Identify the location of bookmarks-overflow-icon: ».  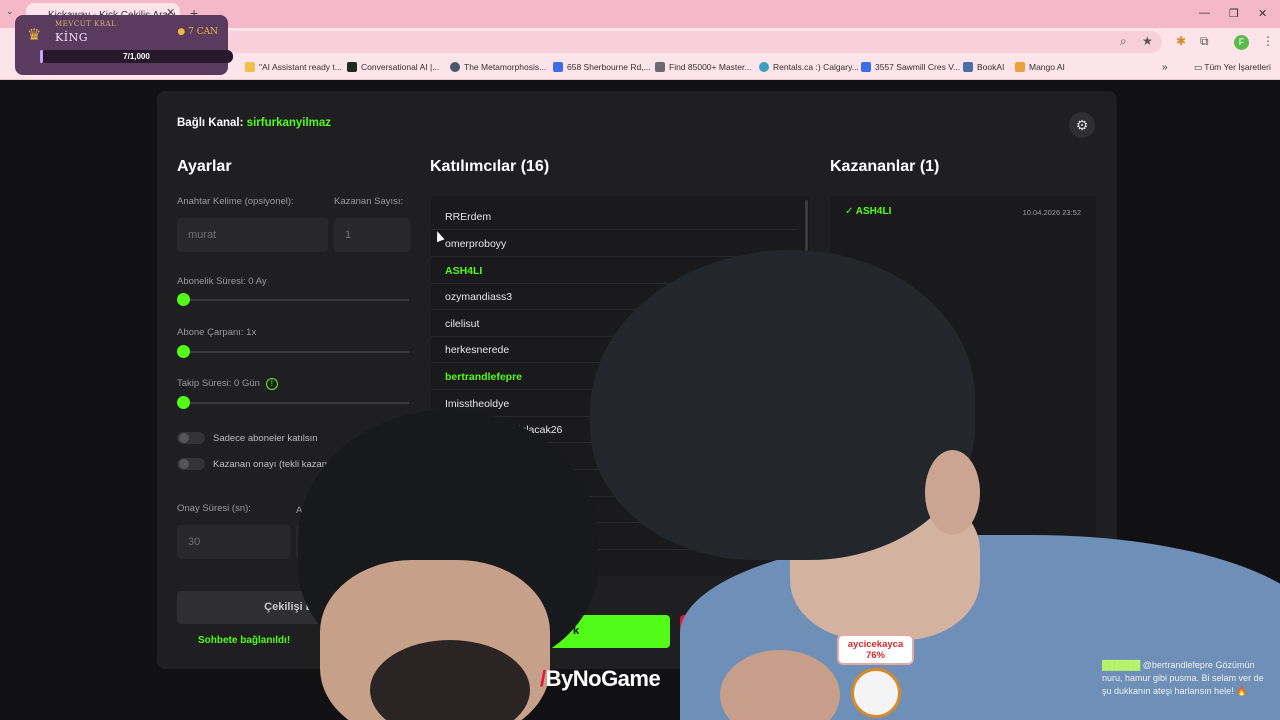
(1165, 67).